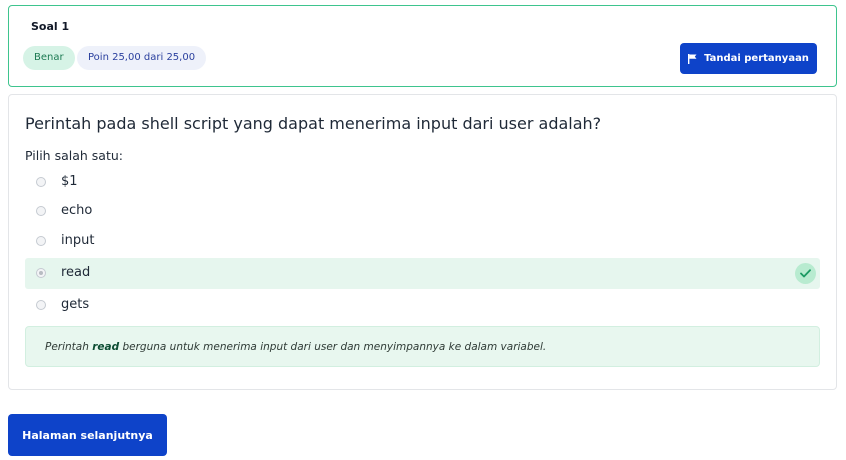  Describe the element at coordinates (422, 305) in the screenshot. I see `answer-option-5: gets` at that location.